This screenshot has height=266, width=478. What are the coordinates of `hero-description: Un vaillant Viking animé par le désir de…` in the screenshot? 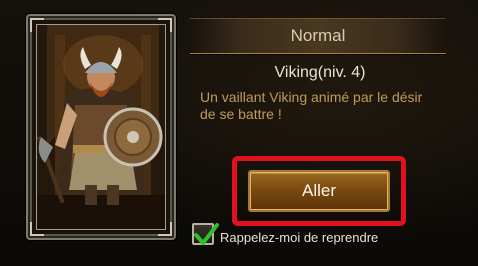 It's located at (311, 105).